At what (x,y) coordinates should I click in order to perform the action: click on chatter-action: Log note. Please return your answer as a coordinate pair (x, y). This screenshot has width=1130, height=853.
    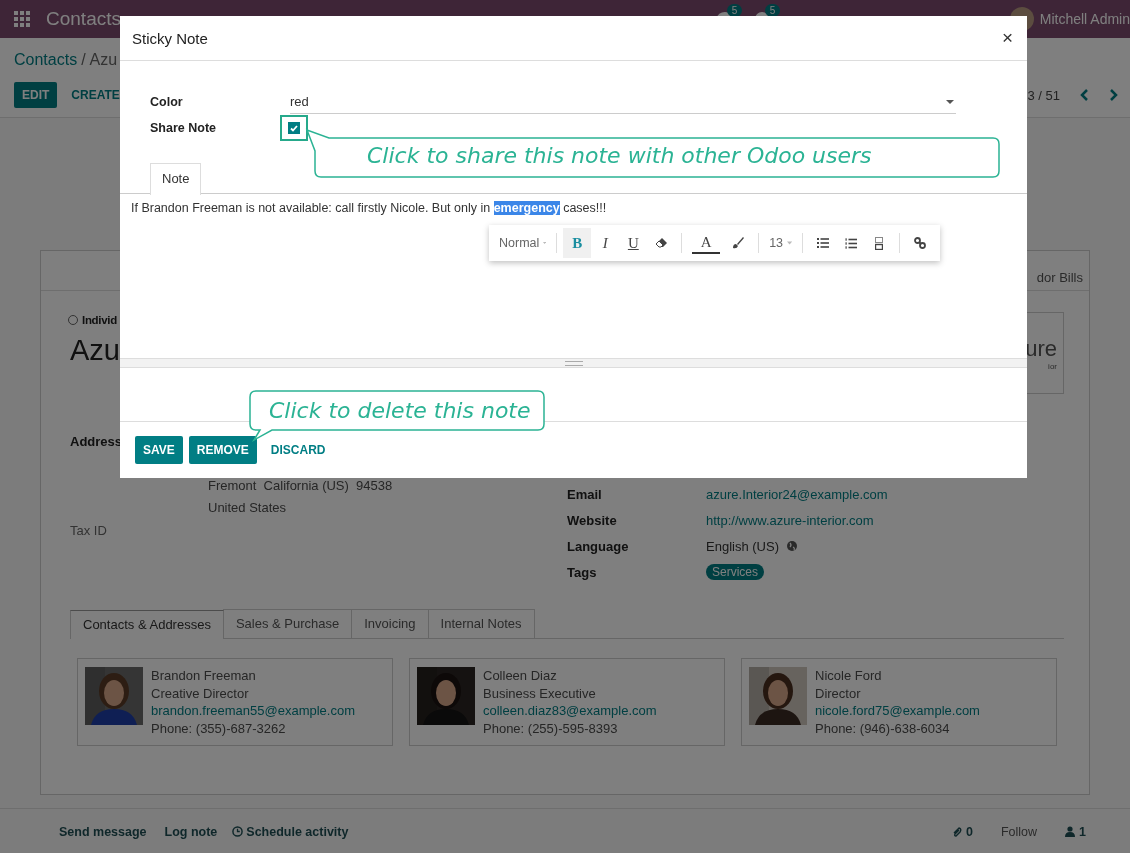
    Looking at the image, I should click on (191, 831).